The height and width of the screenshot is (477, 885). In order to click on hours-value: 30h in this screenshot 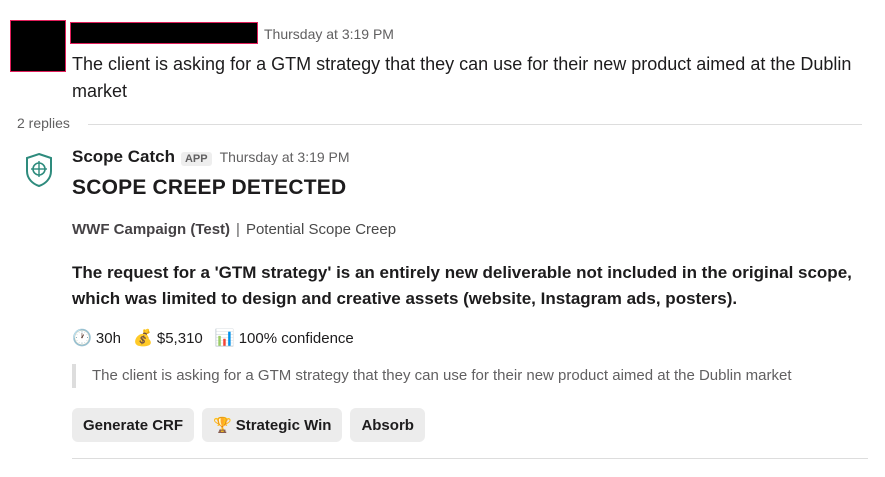, I will do `click(108, 338)`.